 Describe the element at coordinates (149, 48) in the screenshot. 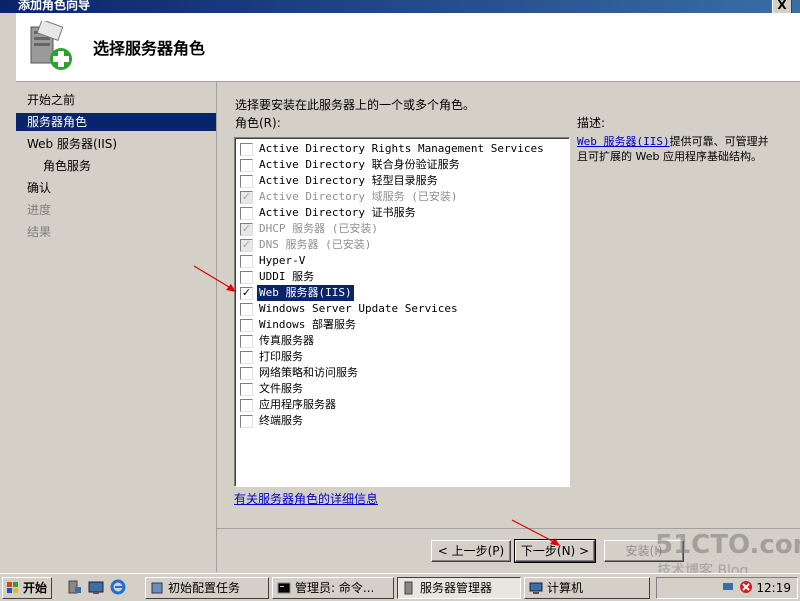

I see `page-title: 选择服务器角色` at that location.